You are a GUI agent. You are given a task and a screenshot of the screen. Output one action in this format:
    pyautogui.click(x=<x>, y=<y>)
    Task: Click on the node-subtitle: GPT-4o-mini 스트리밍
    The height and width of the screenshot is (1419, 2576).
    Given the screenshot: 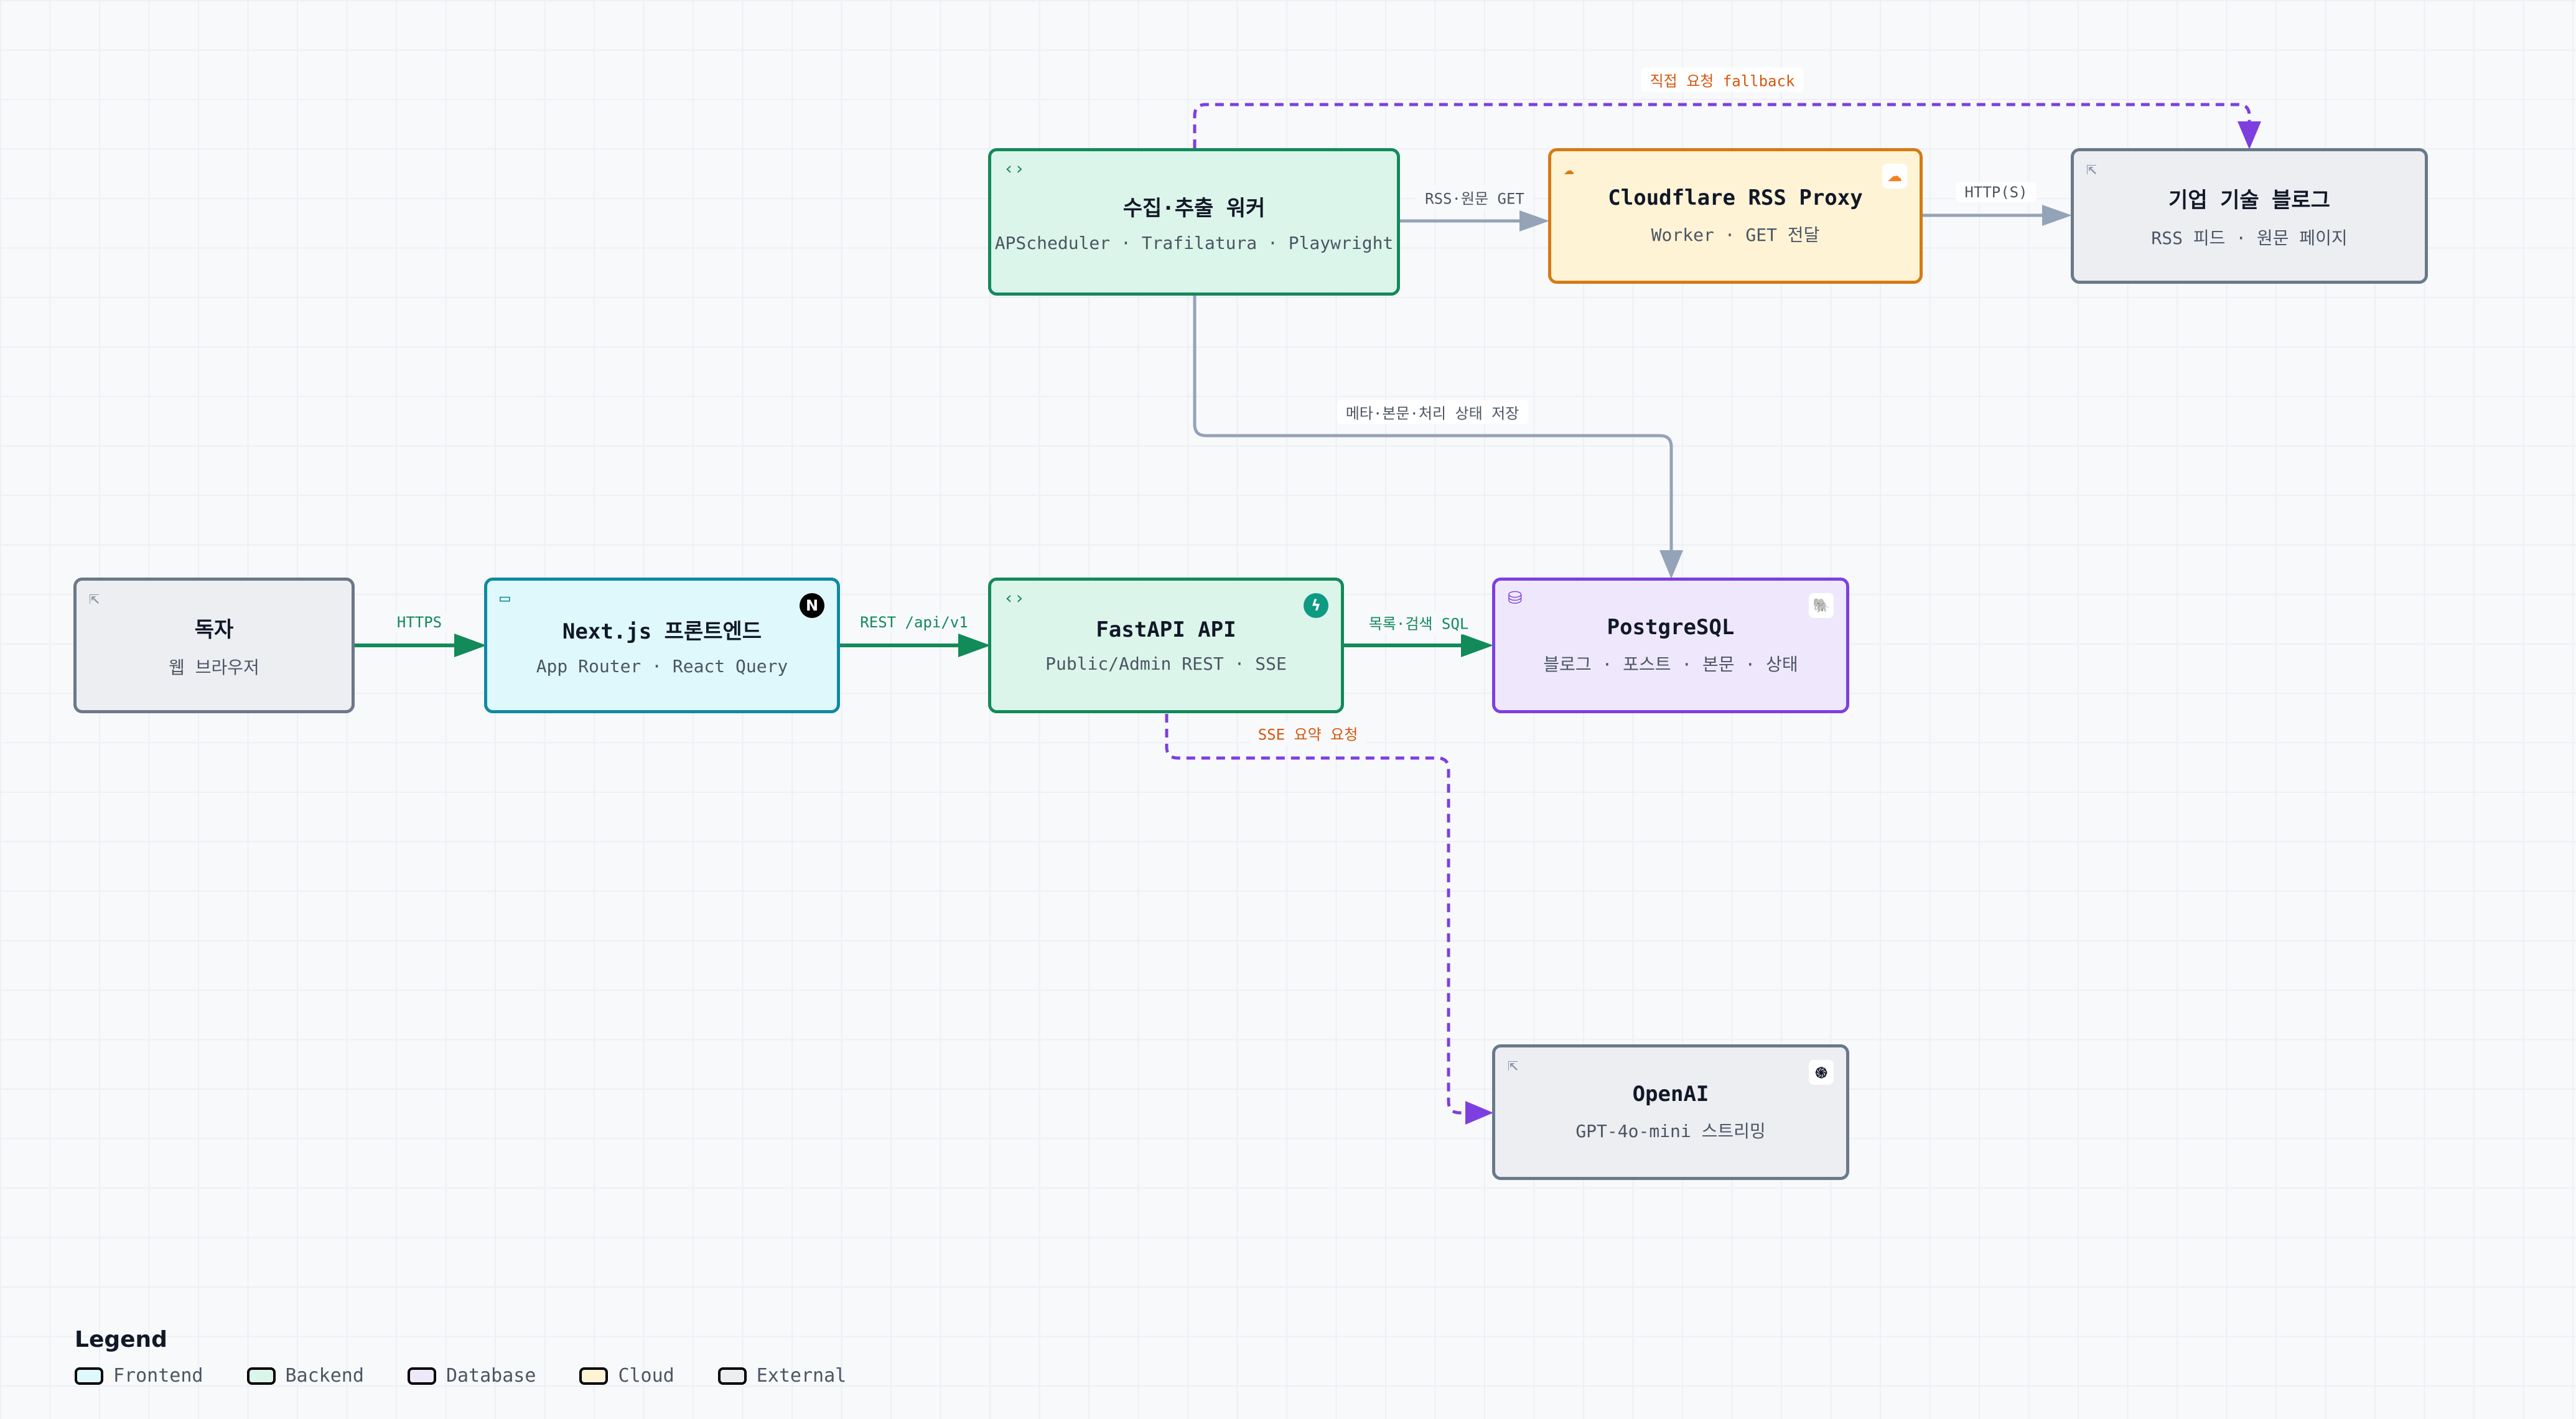 What is the action you would take?
    pyautogui.click(x=1671, y=1131)
    